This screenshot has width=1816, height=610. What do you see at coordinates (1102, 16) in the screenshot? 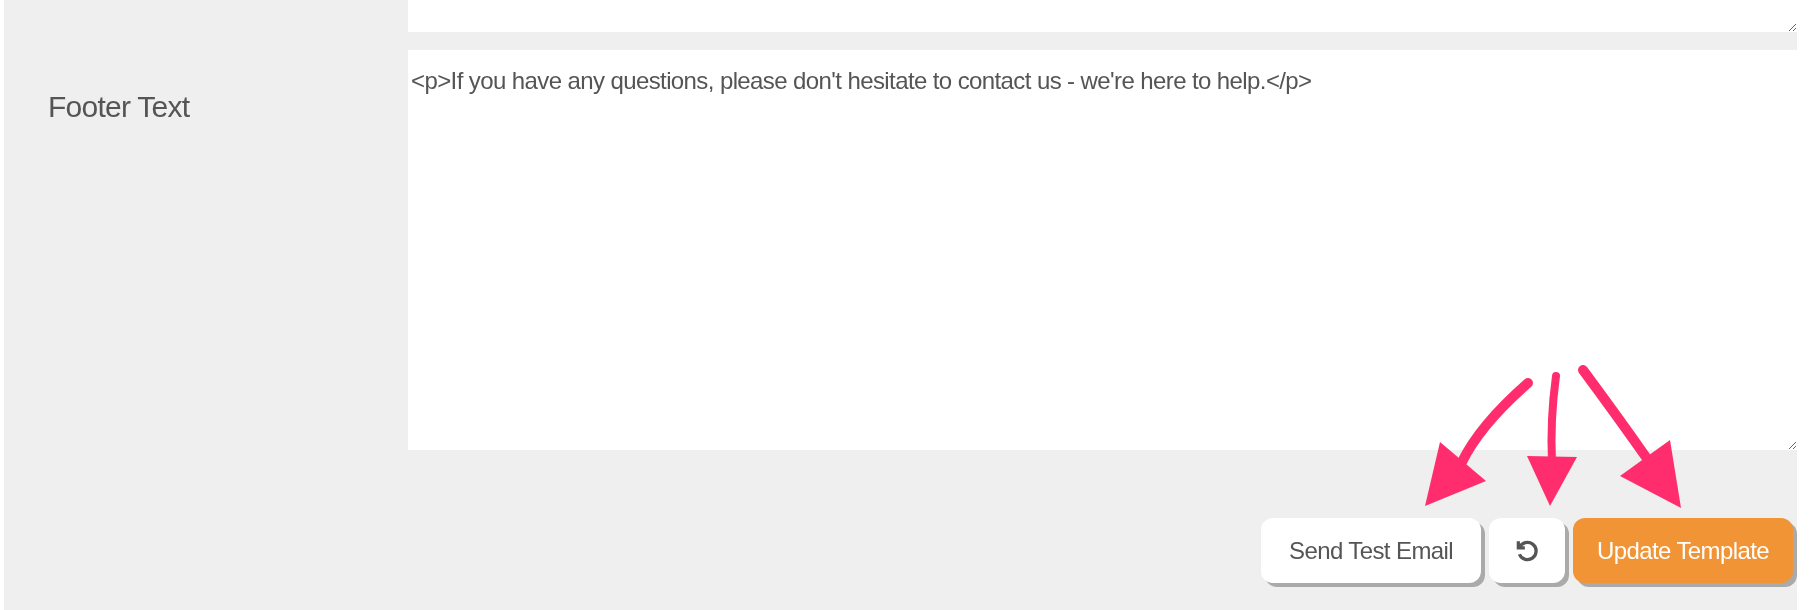
I see `input-field` at bounding box center [1102, 16].